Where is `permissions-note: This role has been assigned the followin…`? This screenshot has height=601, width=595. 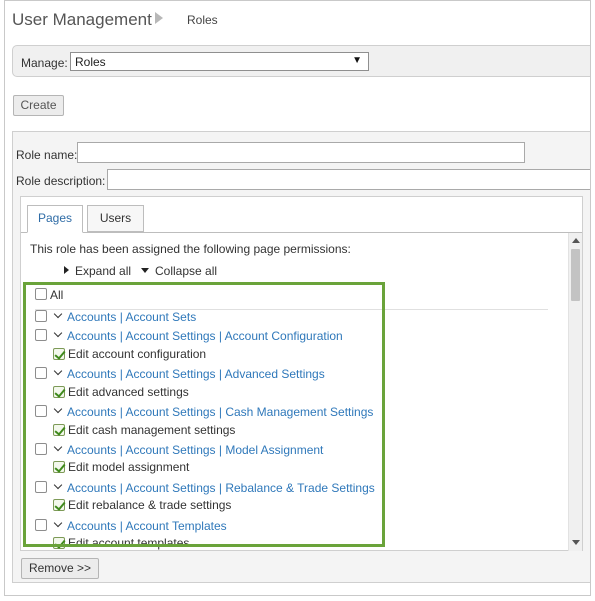
permissions-note: This role has been assigned the followin… is located at coordinates (190, 249).